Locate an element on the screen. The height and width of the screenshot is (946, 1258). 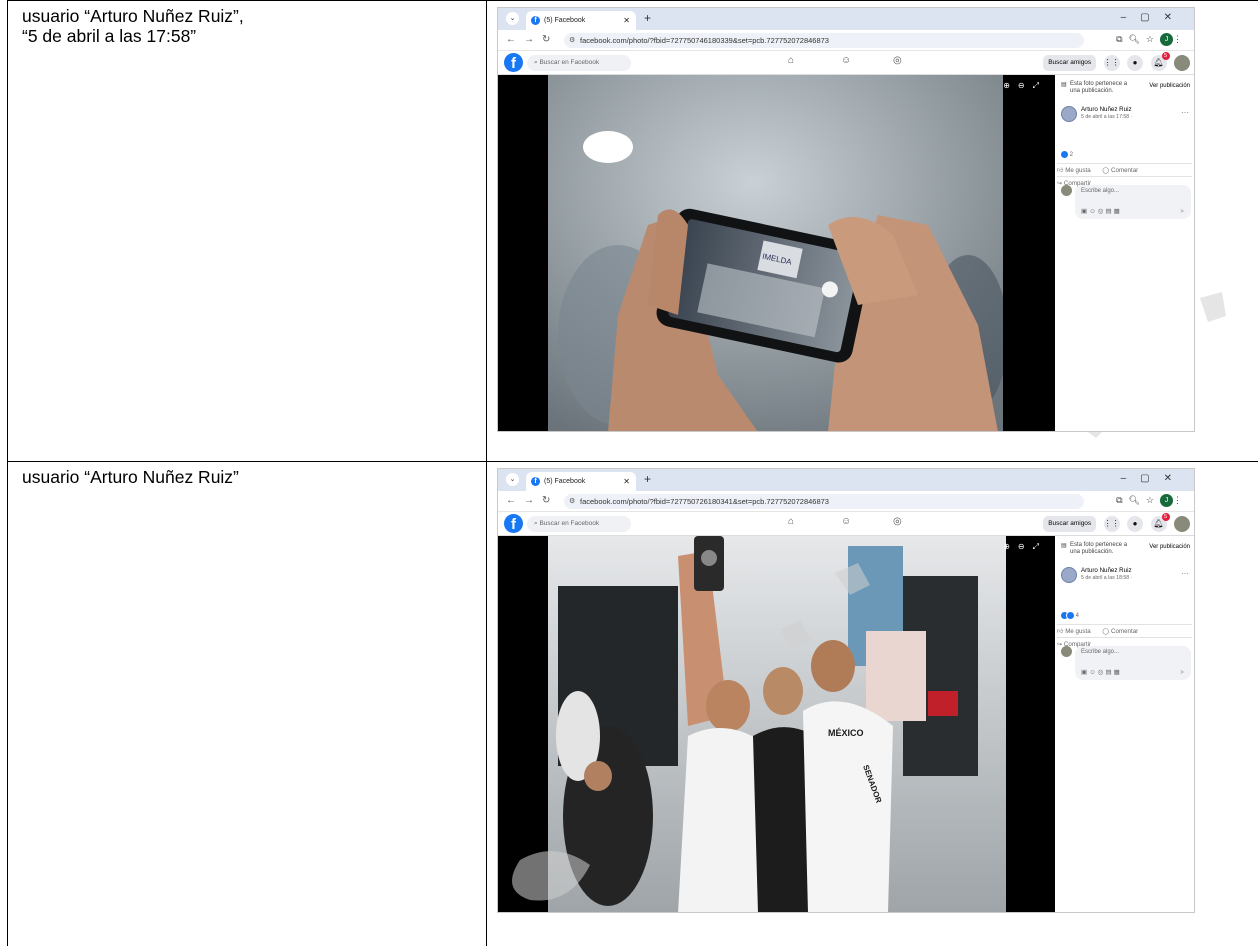
like-reaction-icon is located at coordinates (1064, 154).